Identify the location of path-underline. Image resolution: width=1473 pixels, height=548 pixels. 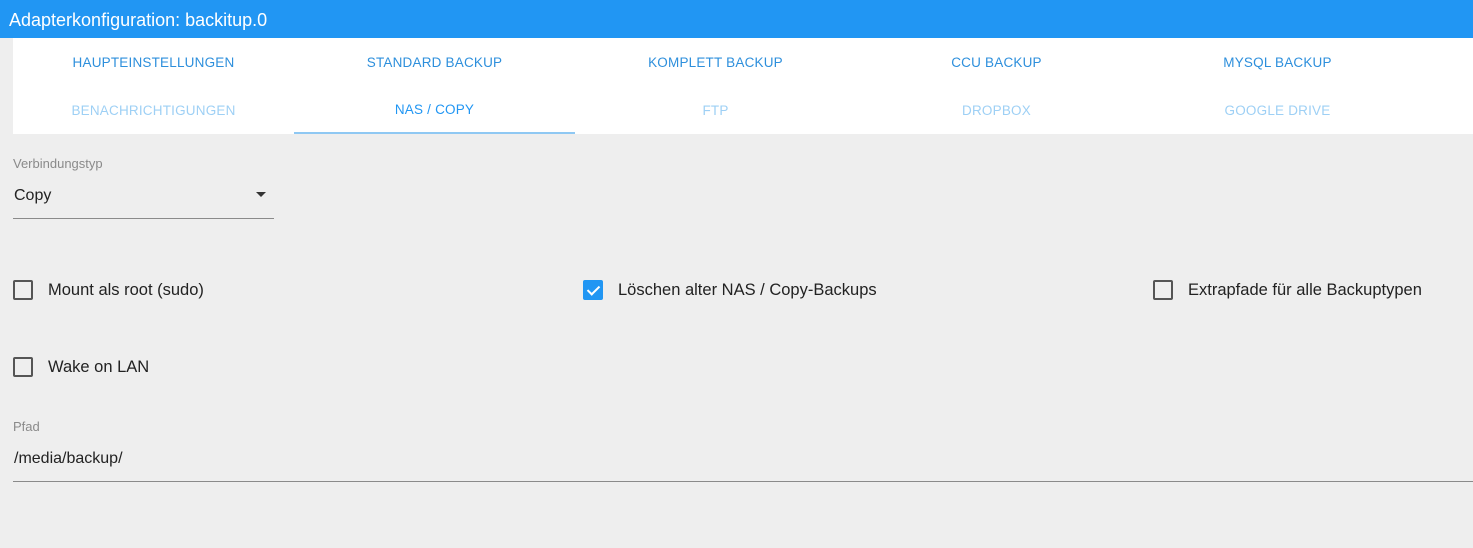
(743, 481).